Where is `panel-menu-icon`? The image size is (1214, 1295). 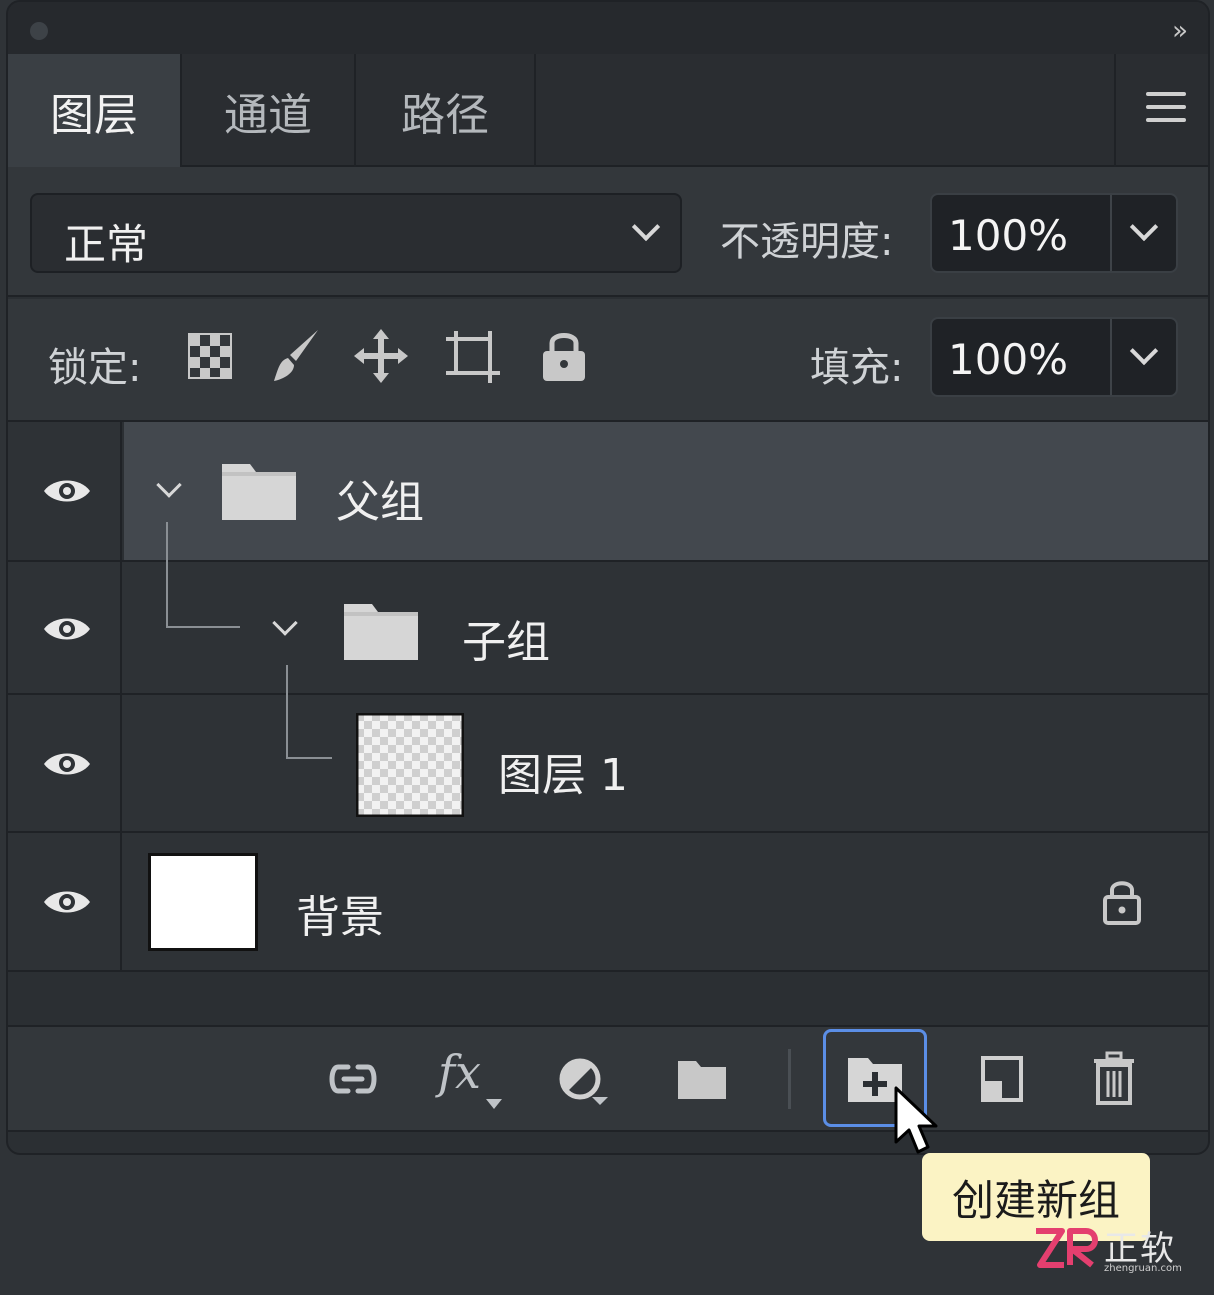
panel-menu-icon is located at coordinates (1166, 108).